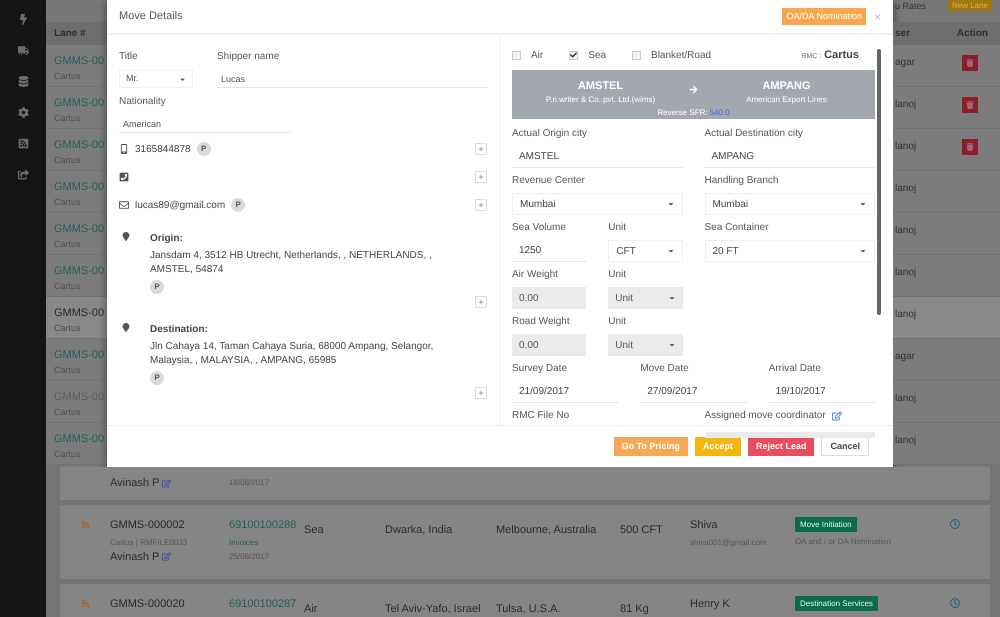 This screenshot has height=617, width=1000. Describe the element at coordinates (682, 113) in the screenshot. I see `sfr-label: Reverse SFR:` at that location.